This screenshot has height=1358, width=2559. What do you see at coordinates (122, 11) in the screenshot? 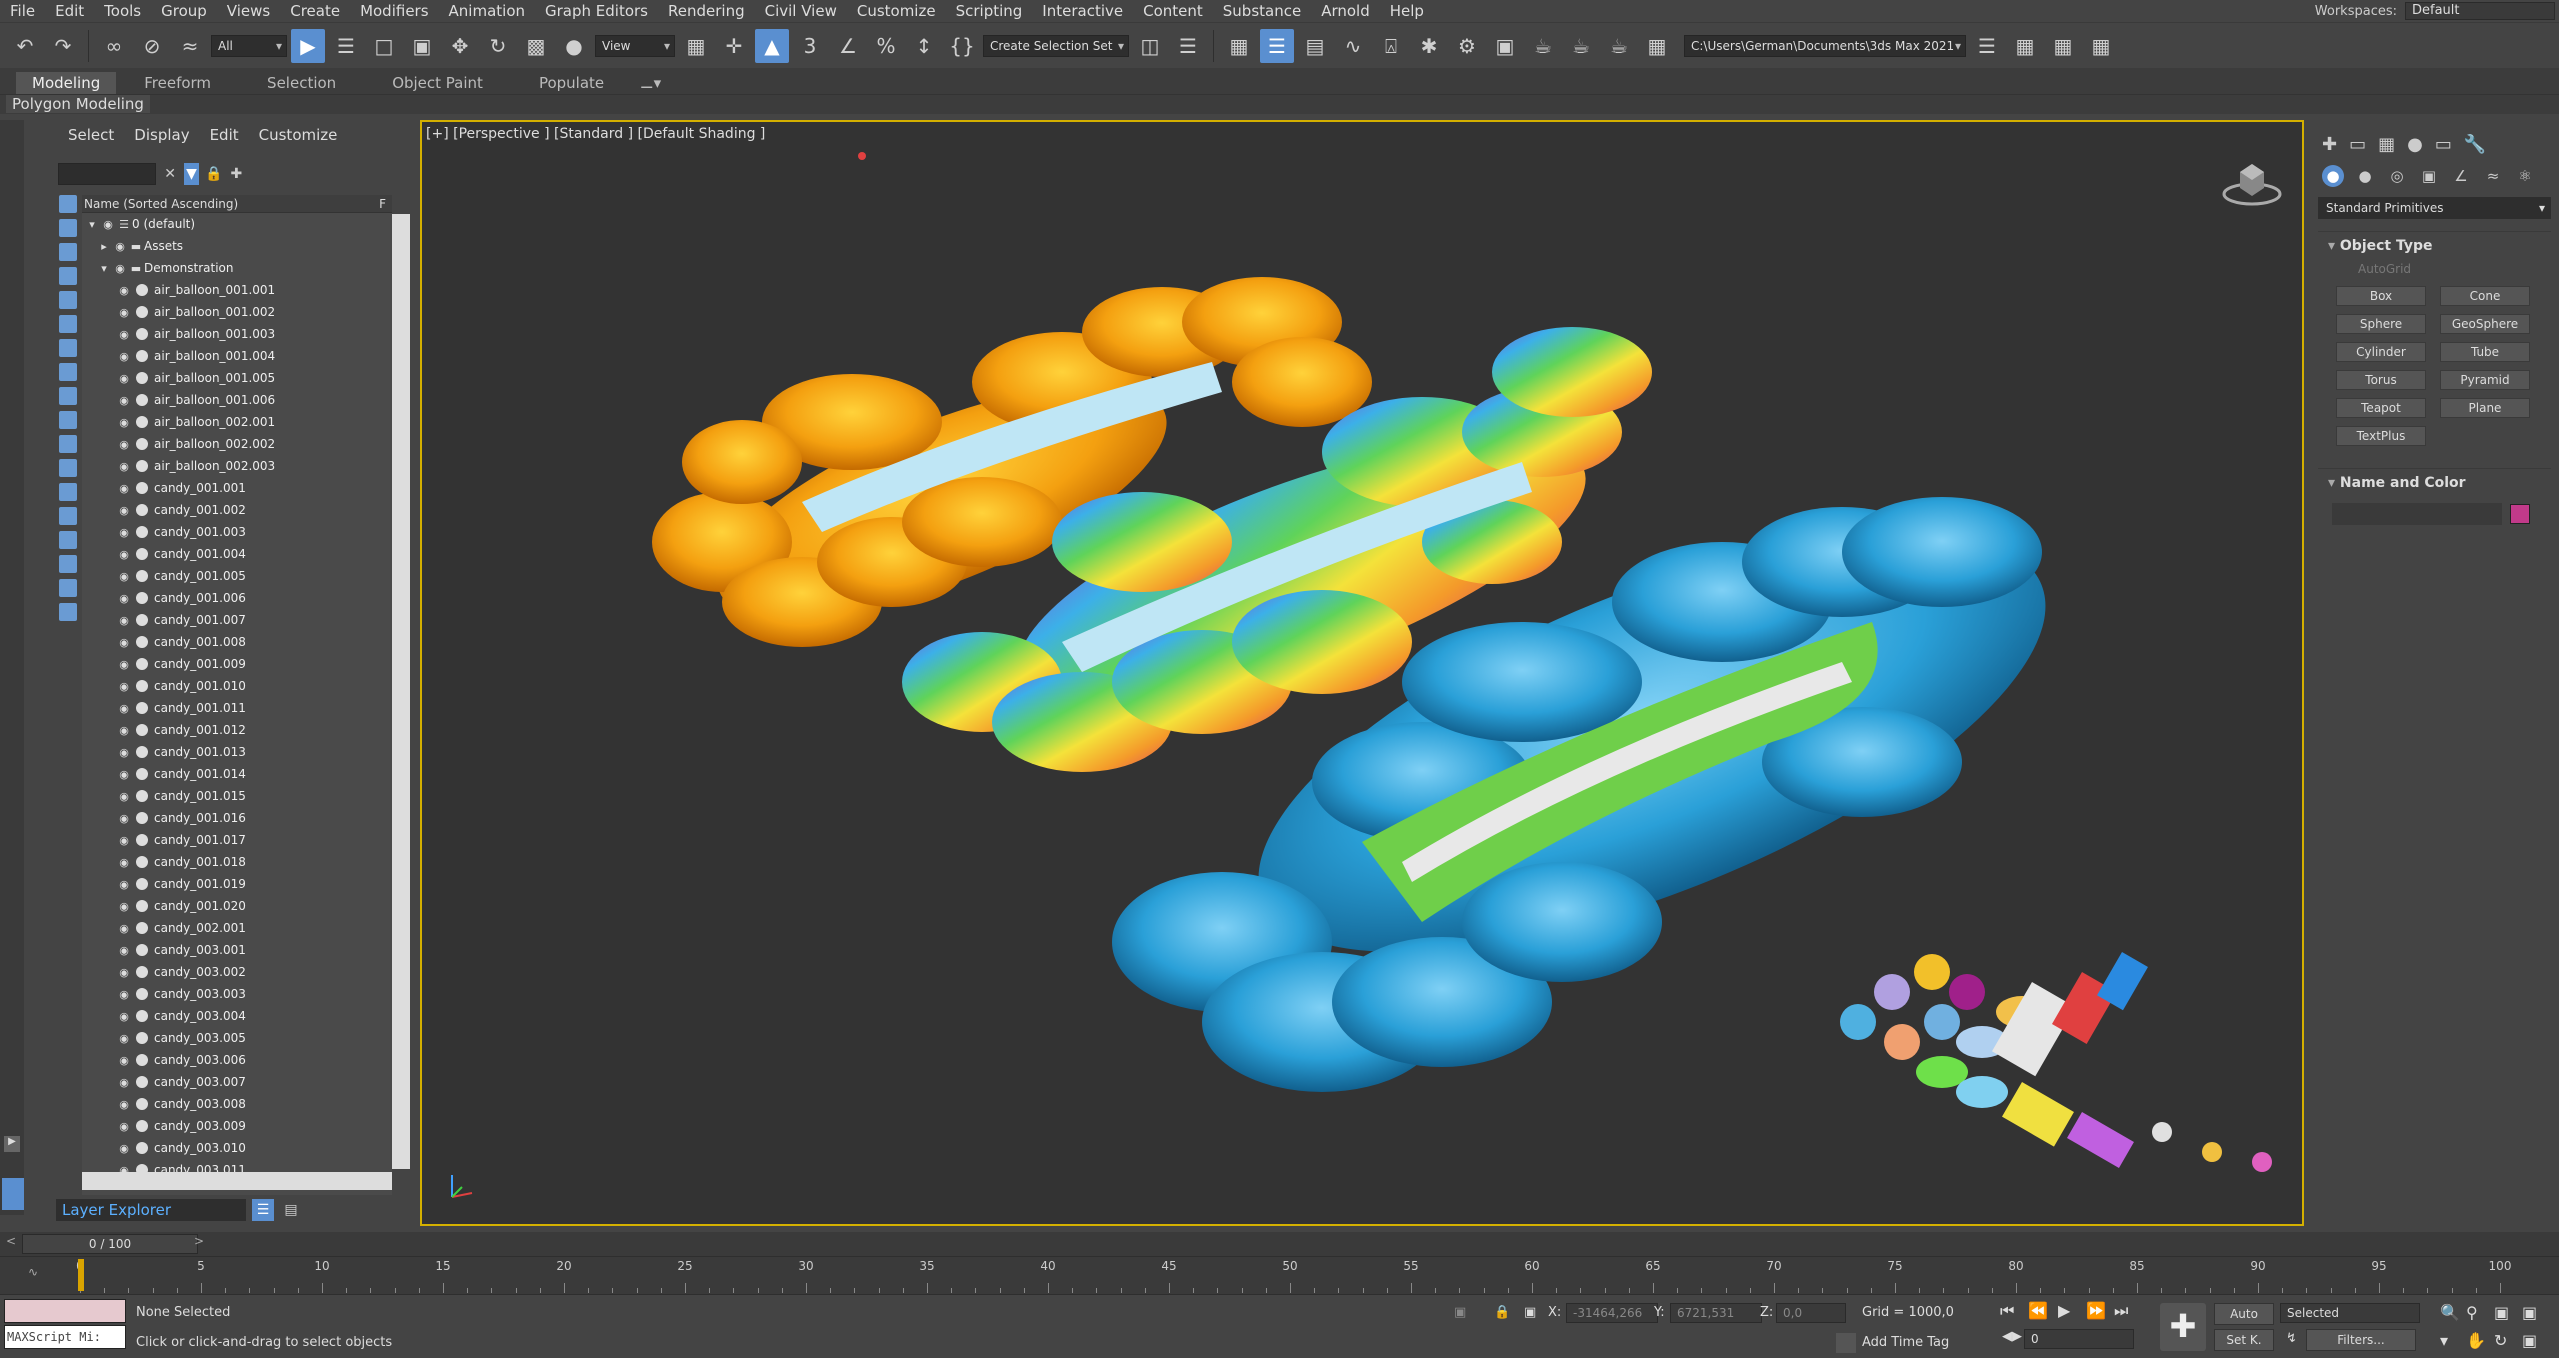
I see `menu-tools: Tools` at bounding box center [122, 11].